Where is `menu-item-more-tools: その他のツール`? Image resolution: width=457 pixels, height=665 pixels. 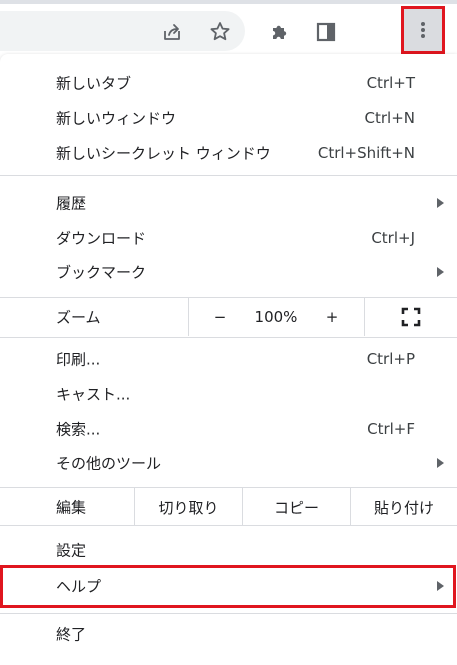 menu-item-more-tools: その他のツール is located at coordinates (228, 463).